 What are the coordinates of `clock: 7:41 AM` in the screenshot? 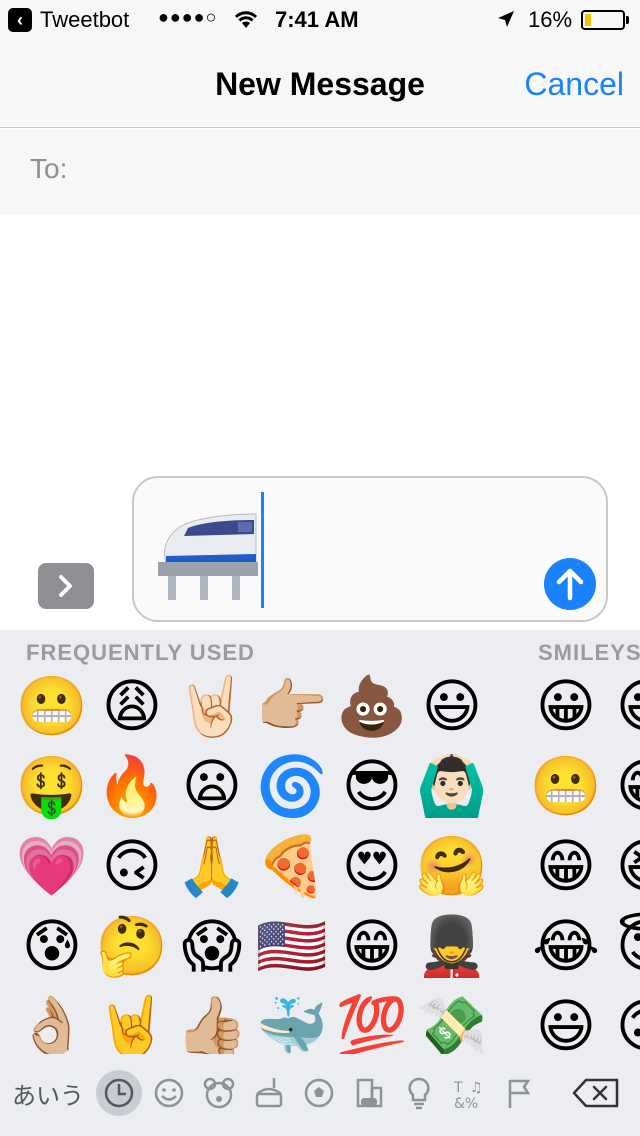 It's located at (317, 19).